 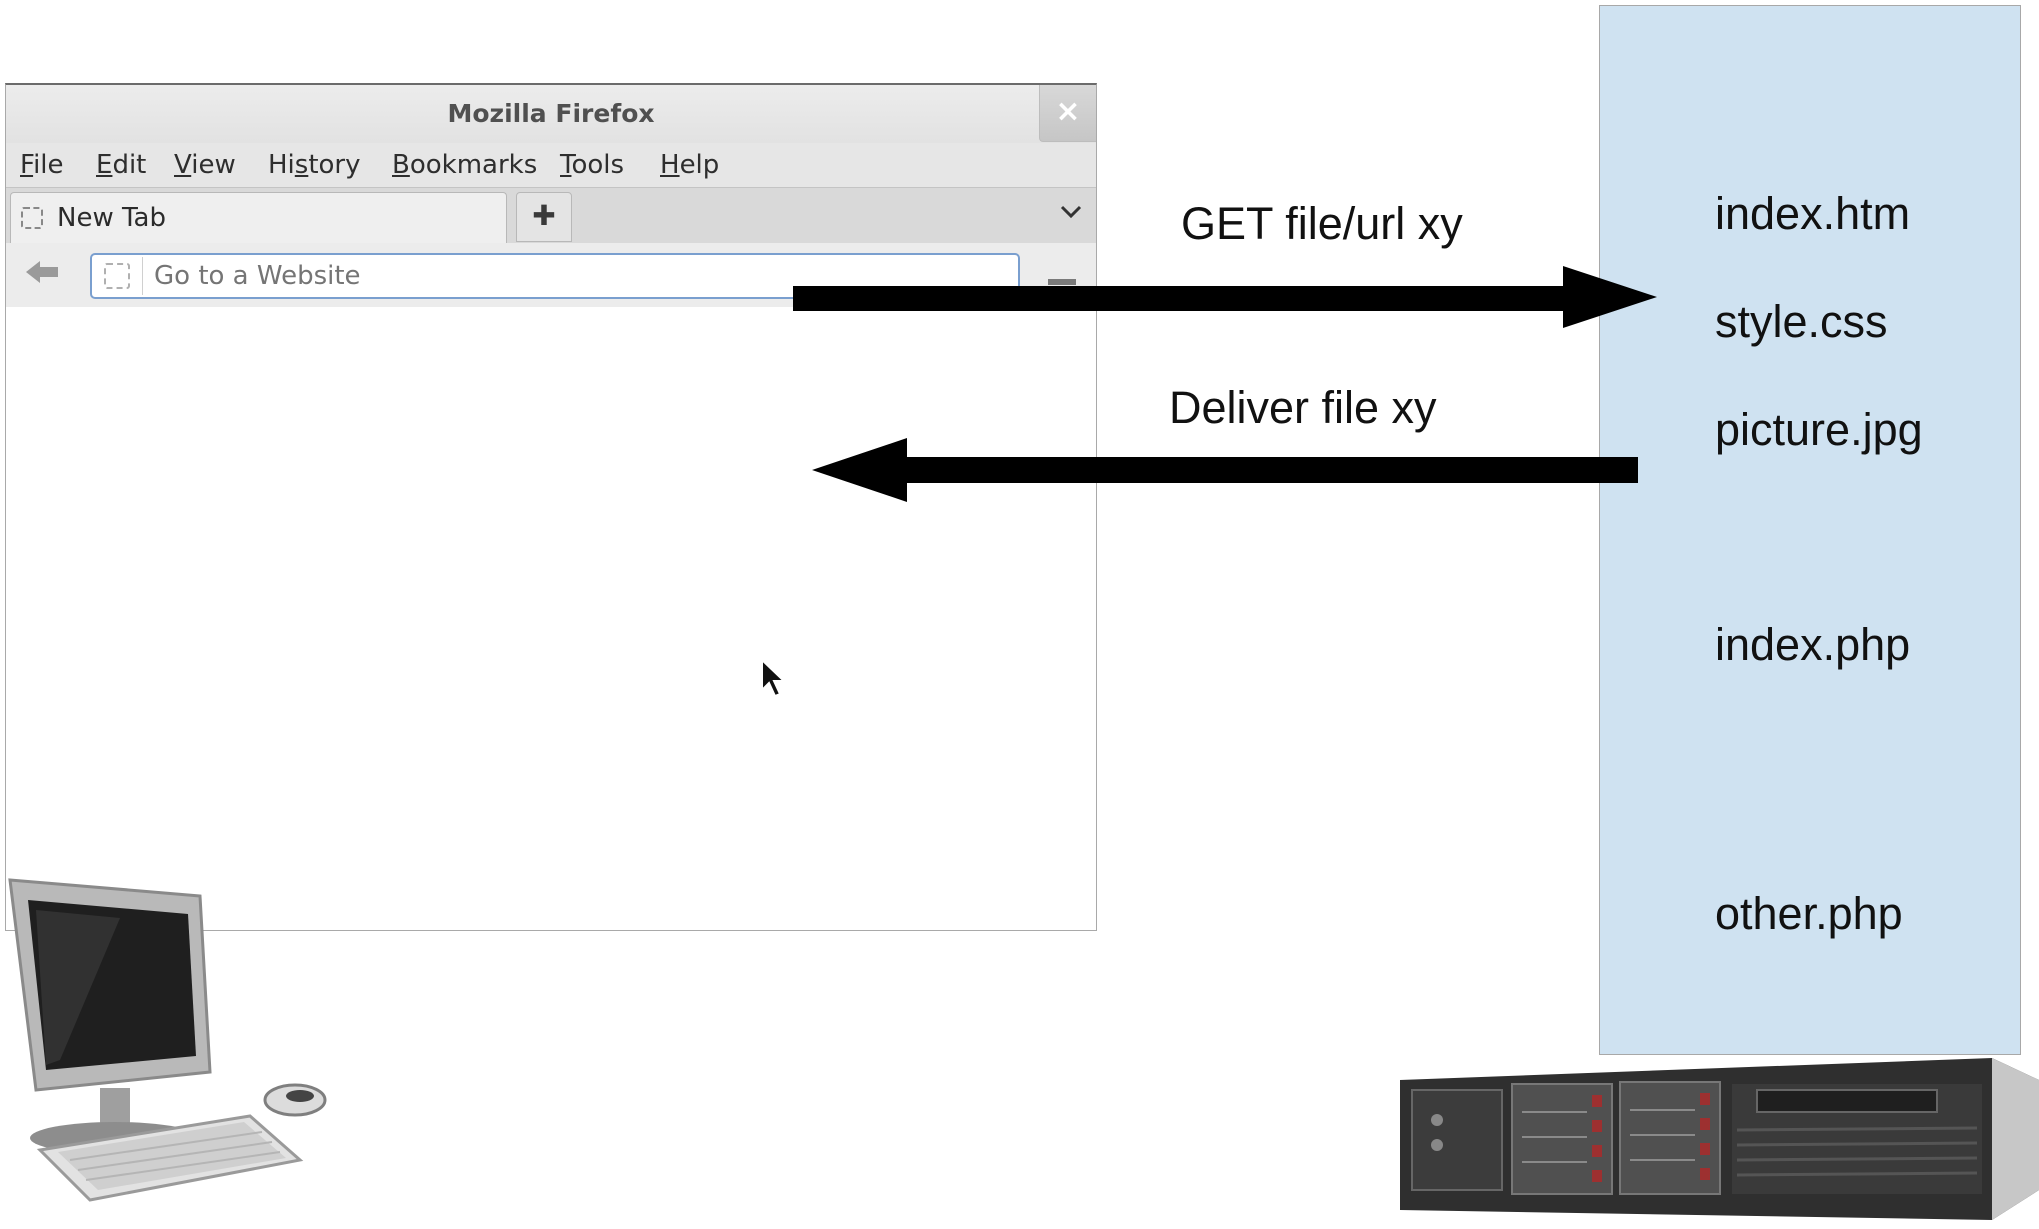 I want to click on rack-server-icon, so click(x=1719, y=1139).